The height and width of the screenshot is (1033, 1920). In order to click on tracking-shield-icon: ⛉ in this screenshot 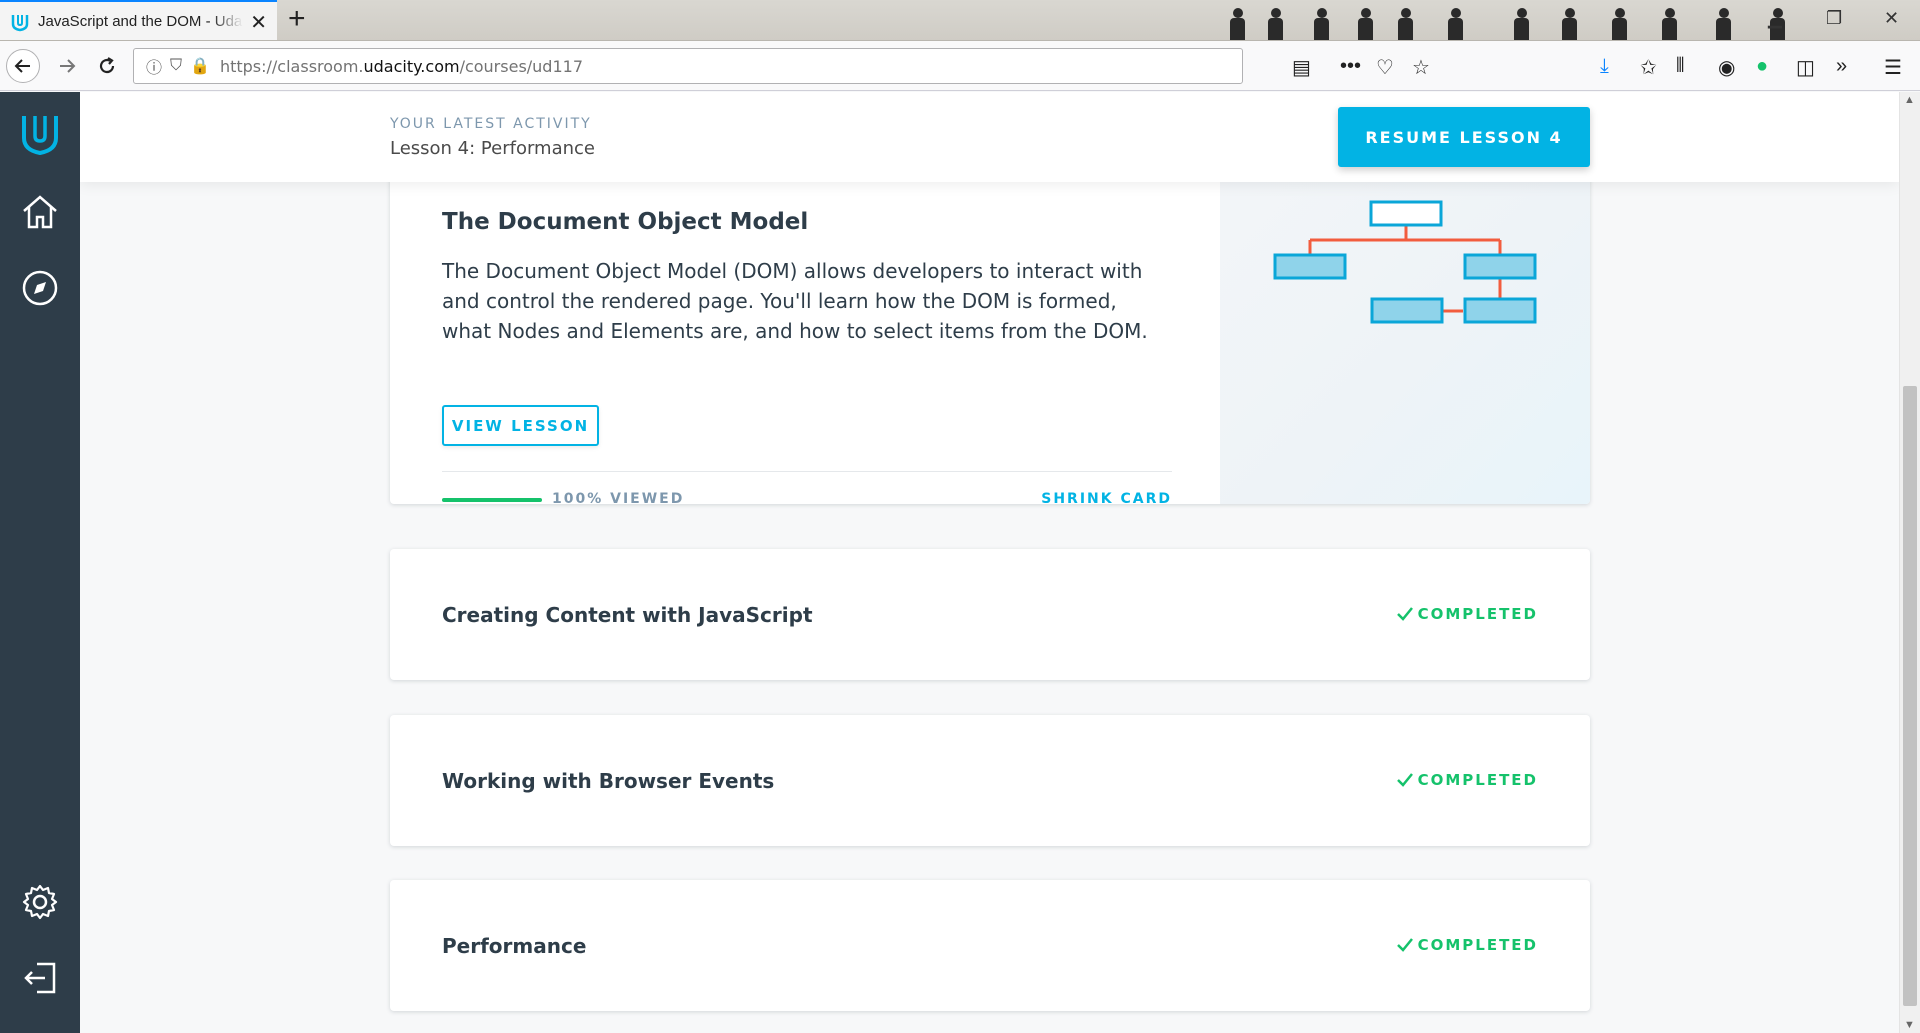, I will do `click(176, 66)`.